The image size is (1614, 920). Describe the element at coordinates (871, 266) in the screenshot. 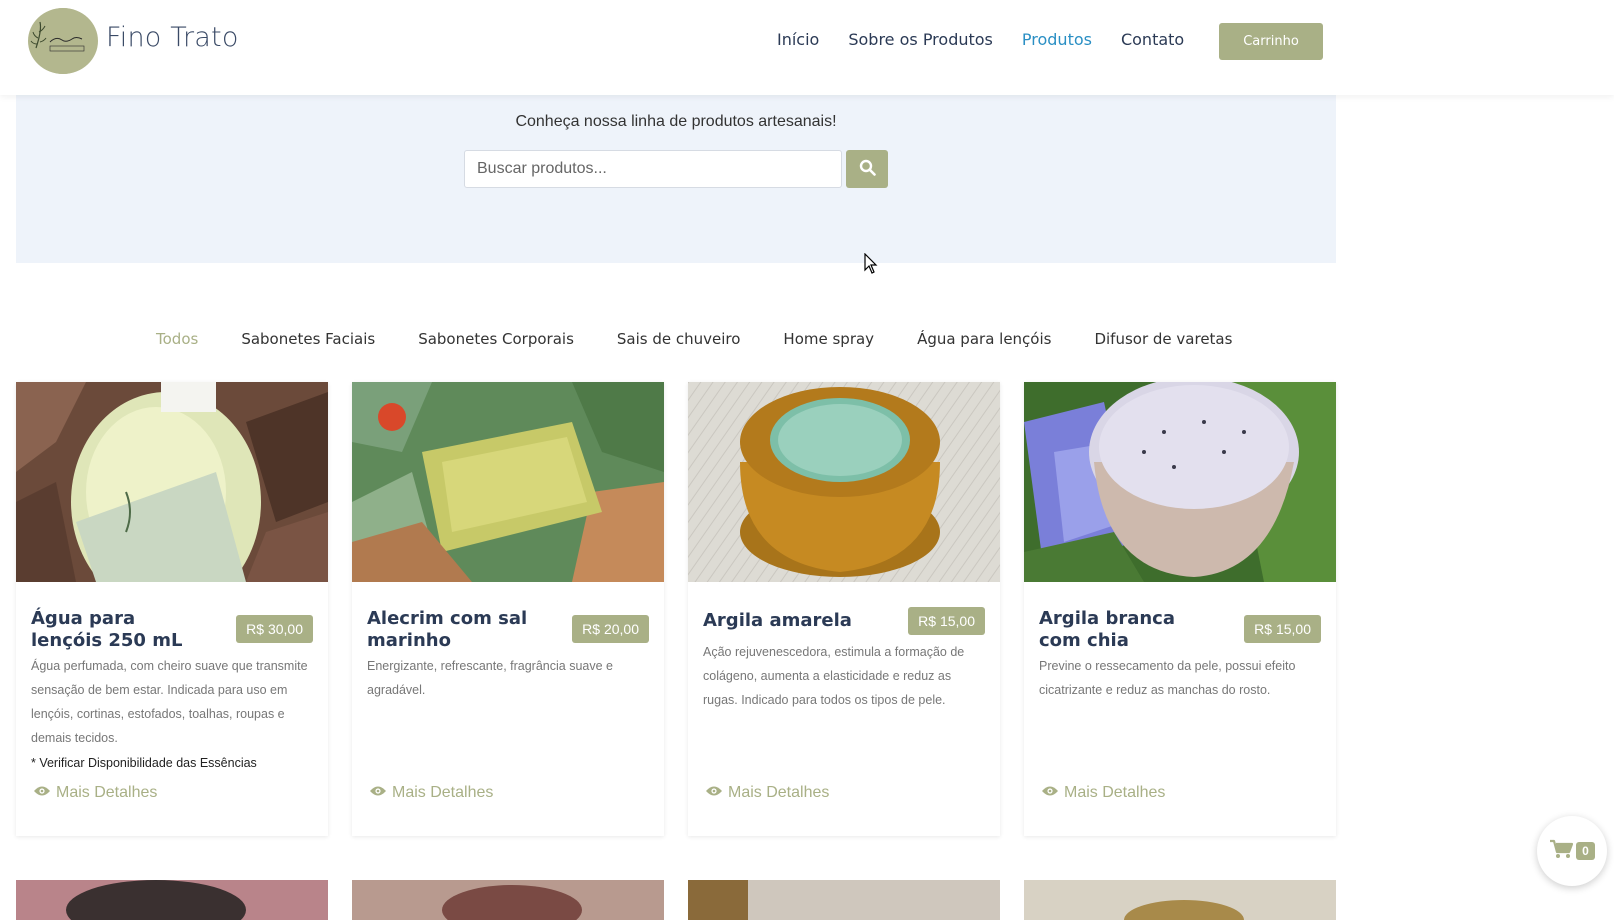

I see `mouse-cursor-icon` at that location.